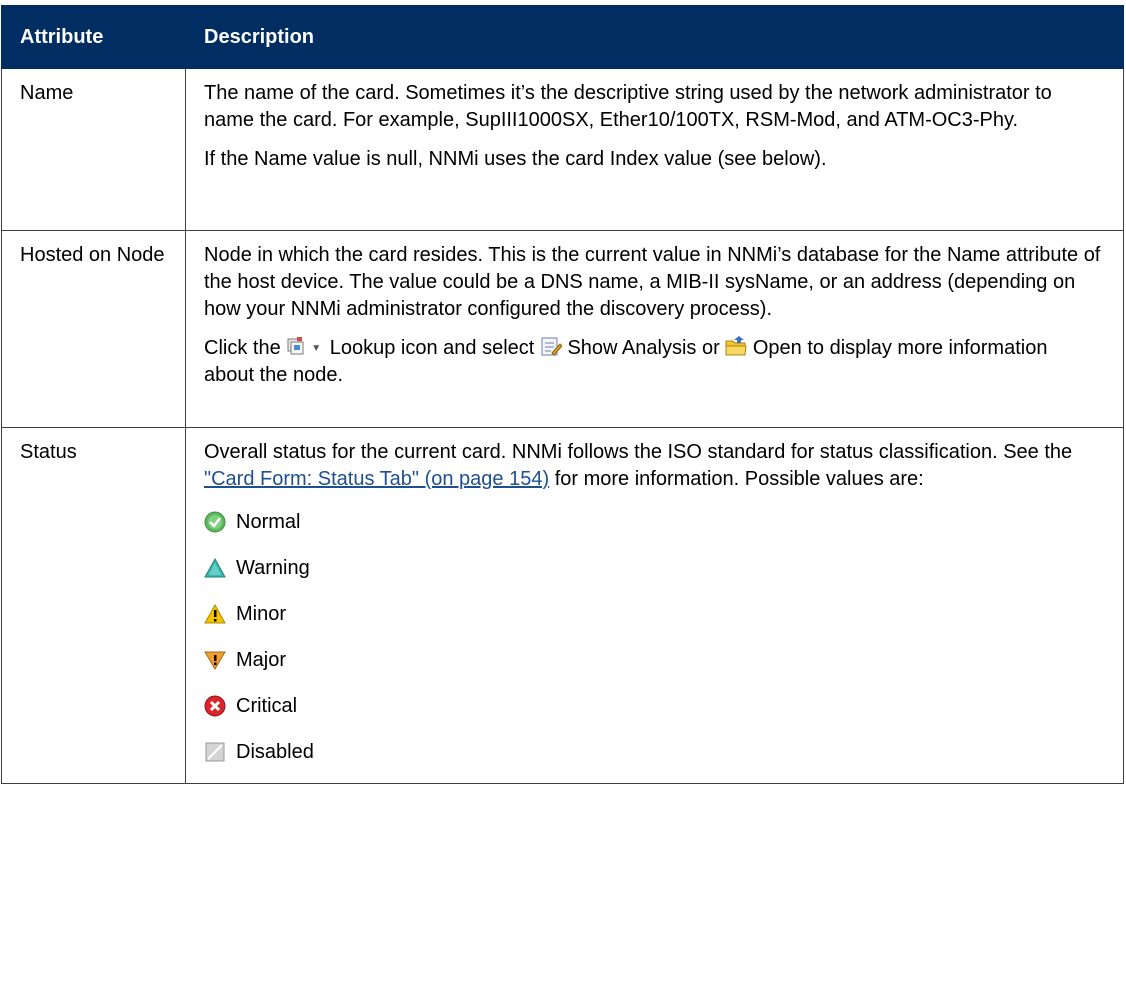 This screenshot has width=1126, height=989. Describe the element at coordinates (653, 614) in the screenshot. I see `status-value-minor: Minor` at that location.